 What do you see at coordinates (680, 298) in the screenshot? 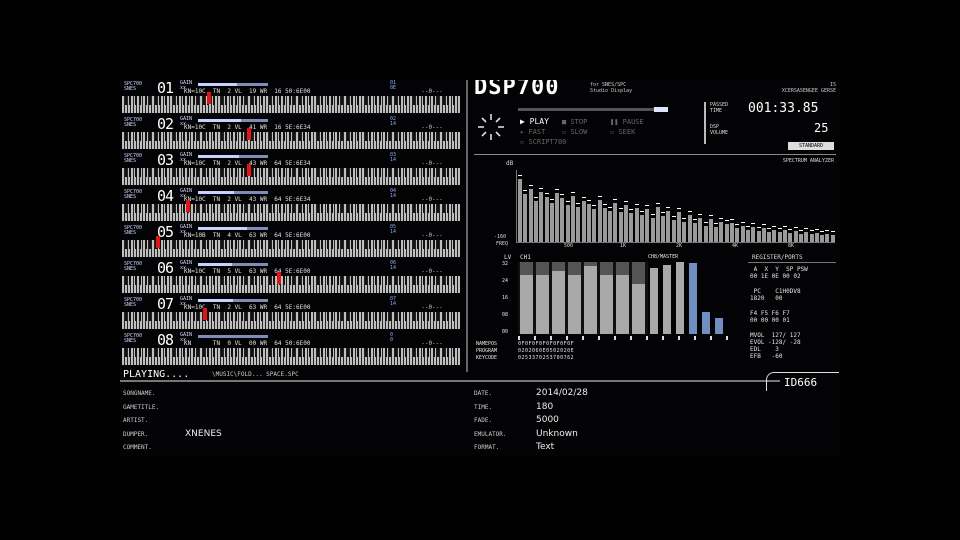
I see `master-meter` at bounding box center [680, 298].